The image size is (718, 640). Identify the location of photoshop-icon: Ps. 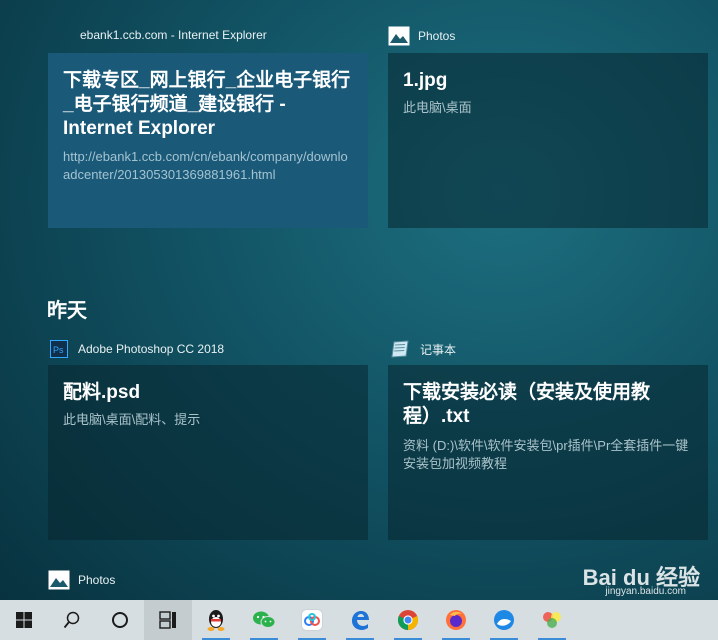
(59, 349).